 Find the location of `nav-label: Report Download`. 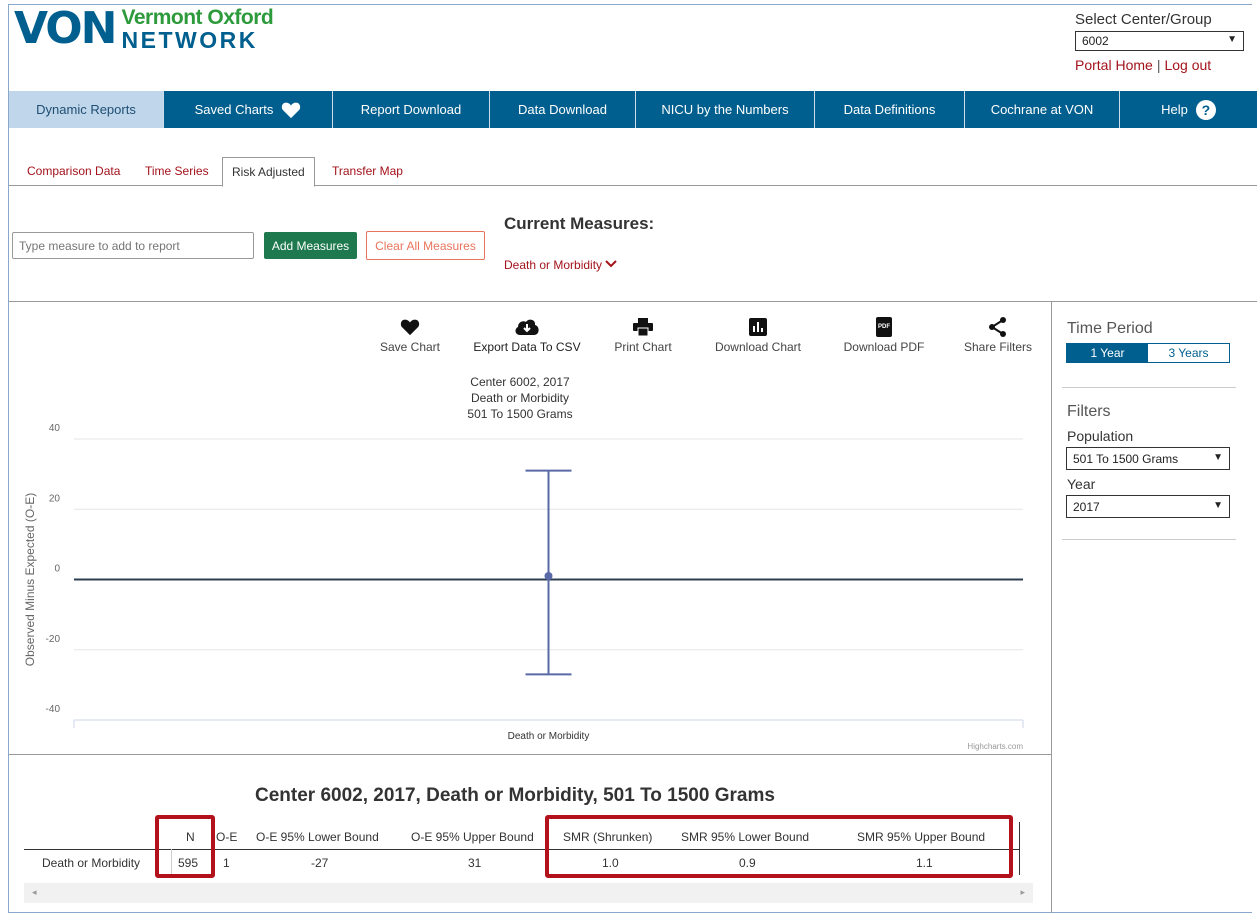

nav-label: Report Download is located at coordinates (411, 109).